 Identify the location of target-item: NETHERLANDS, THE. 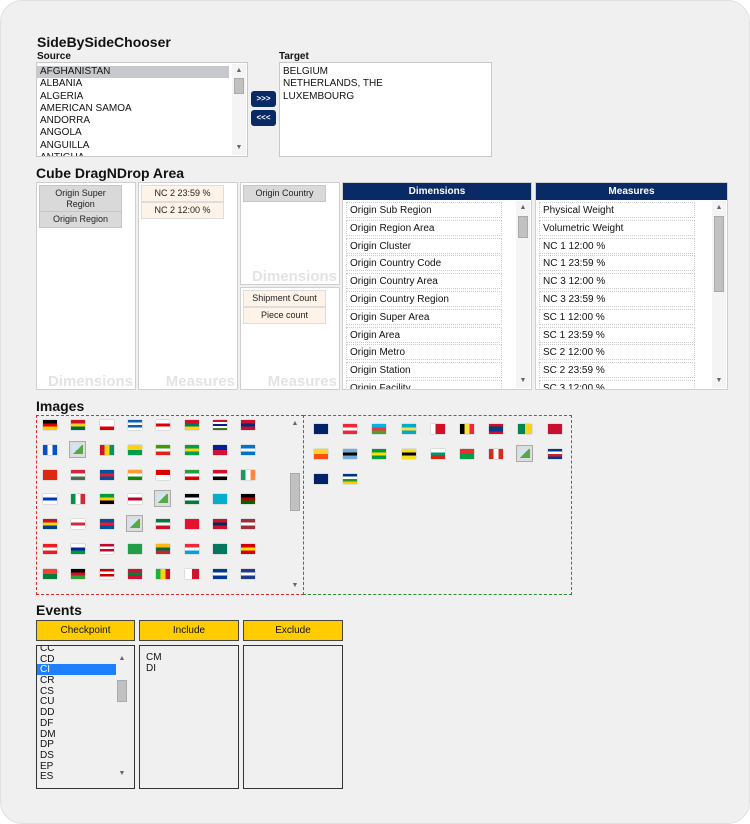
(385, 84).